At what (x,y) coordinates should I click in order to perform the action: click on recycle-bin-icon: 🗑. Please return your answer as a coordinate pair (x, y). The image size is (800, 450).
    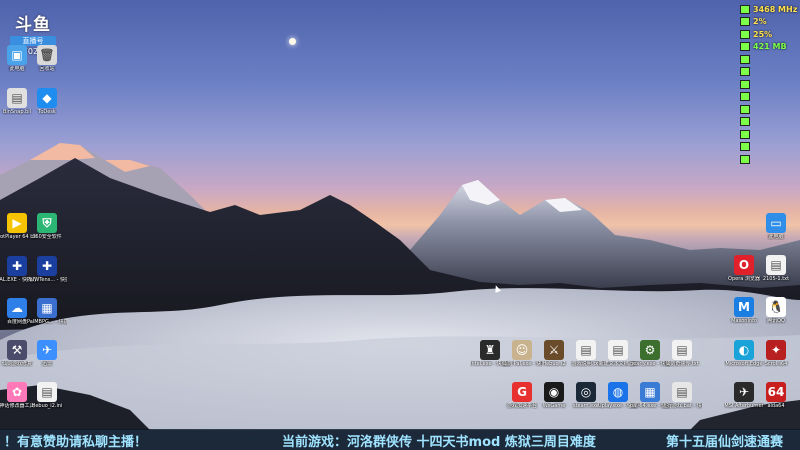
    Looking at the image, I should click on (47, 55).